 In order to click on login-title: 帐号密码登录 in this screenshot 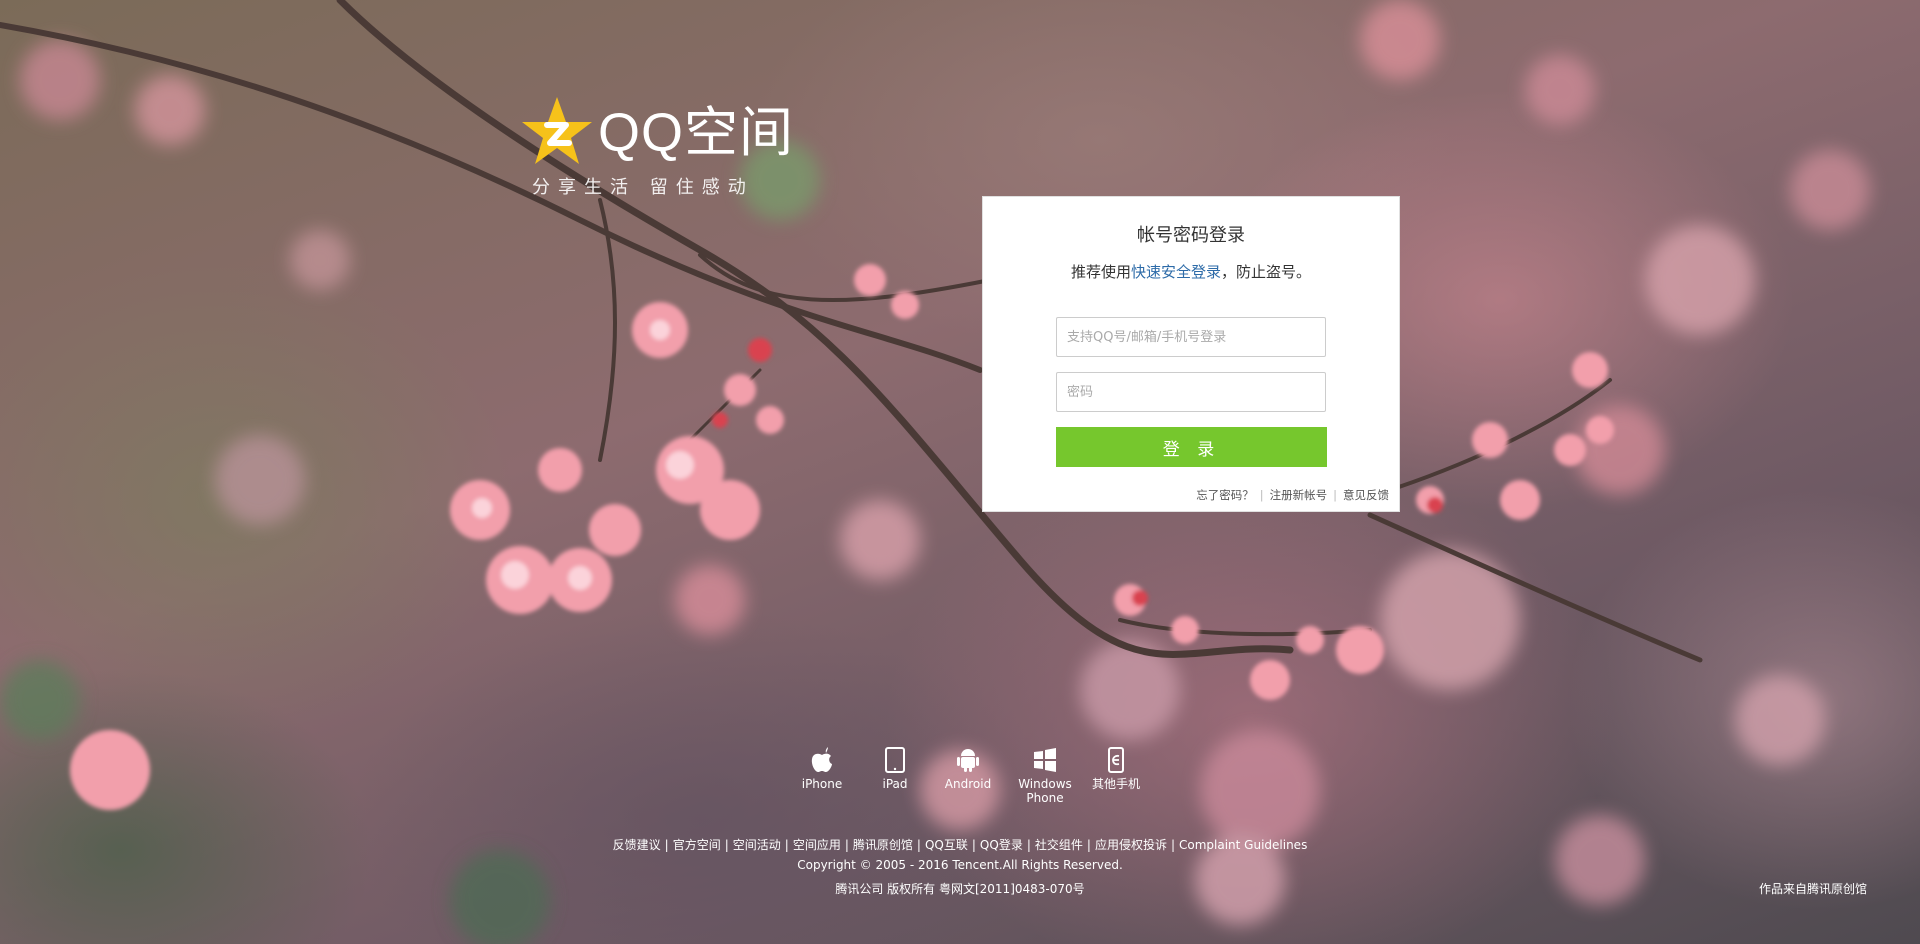, I will do `click(1191, 235)`.